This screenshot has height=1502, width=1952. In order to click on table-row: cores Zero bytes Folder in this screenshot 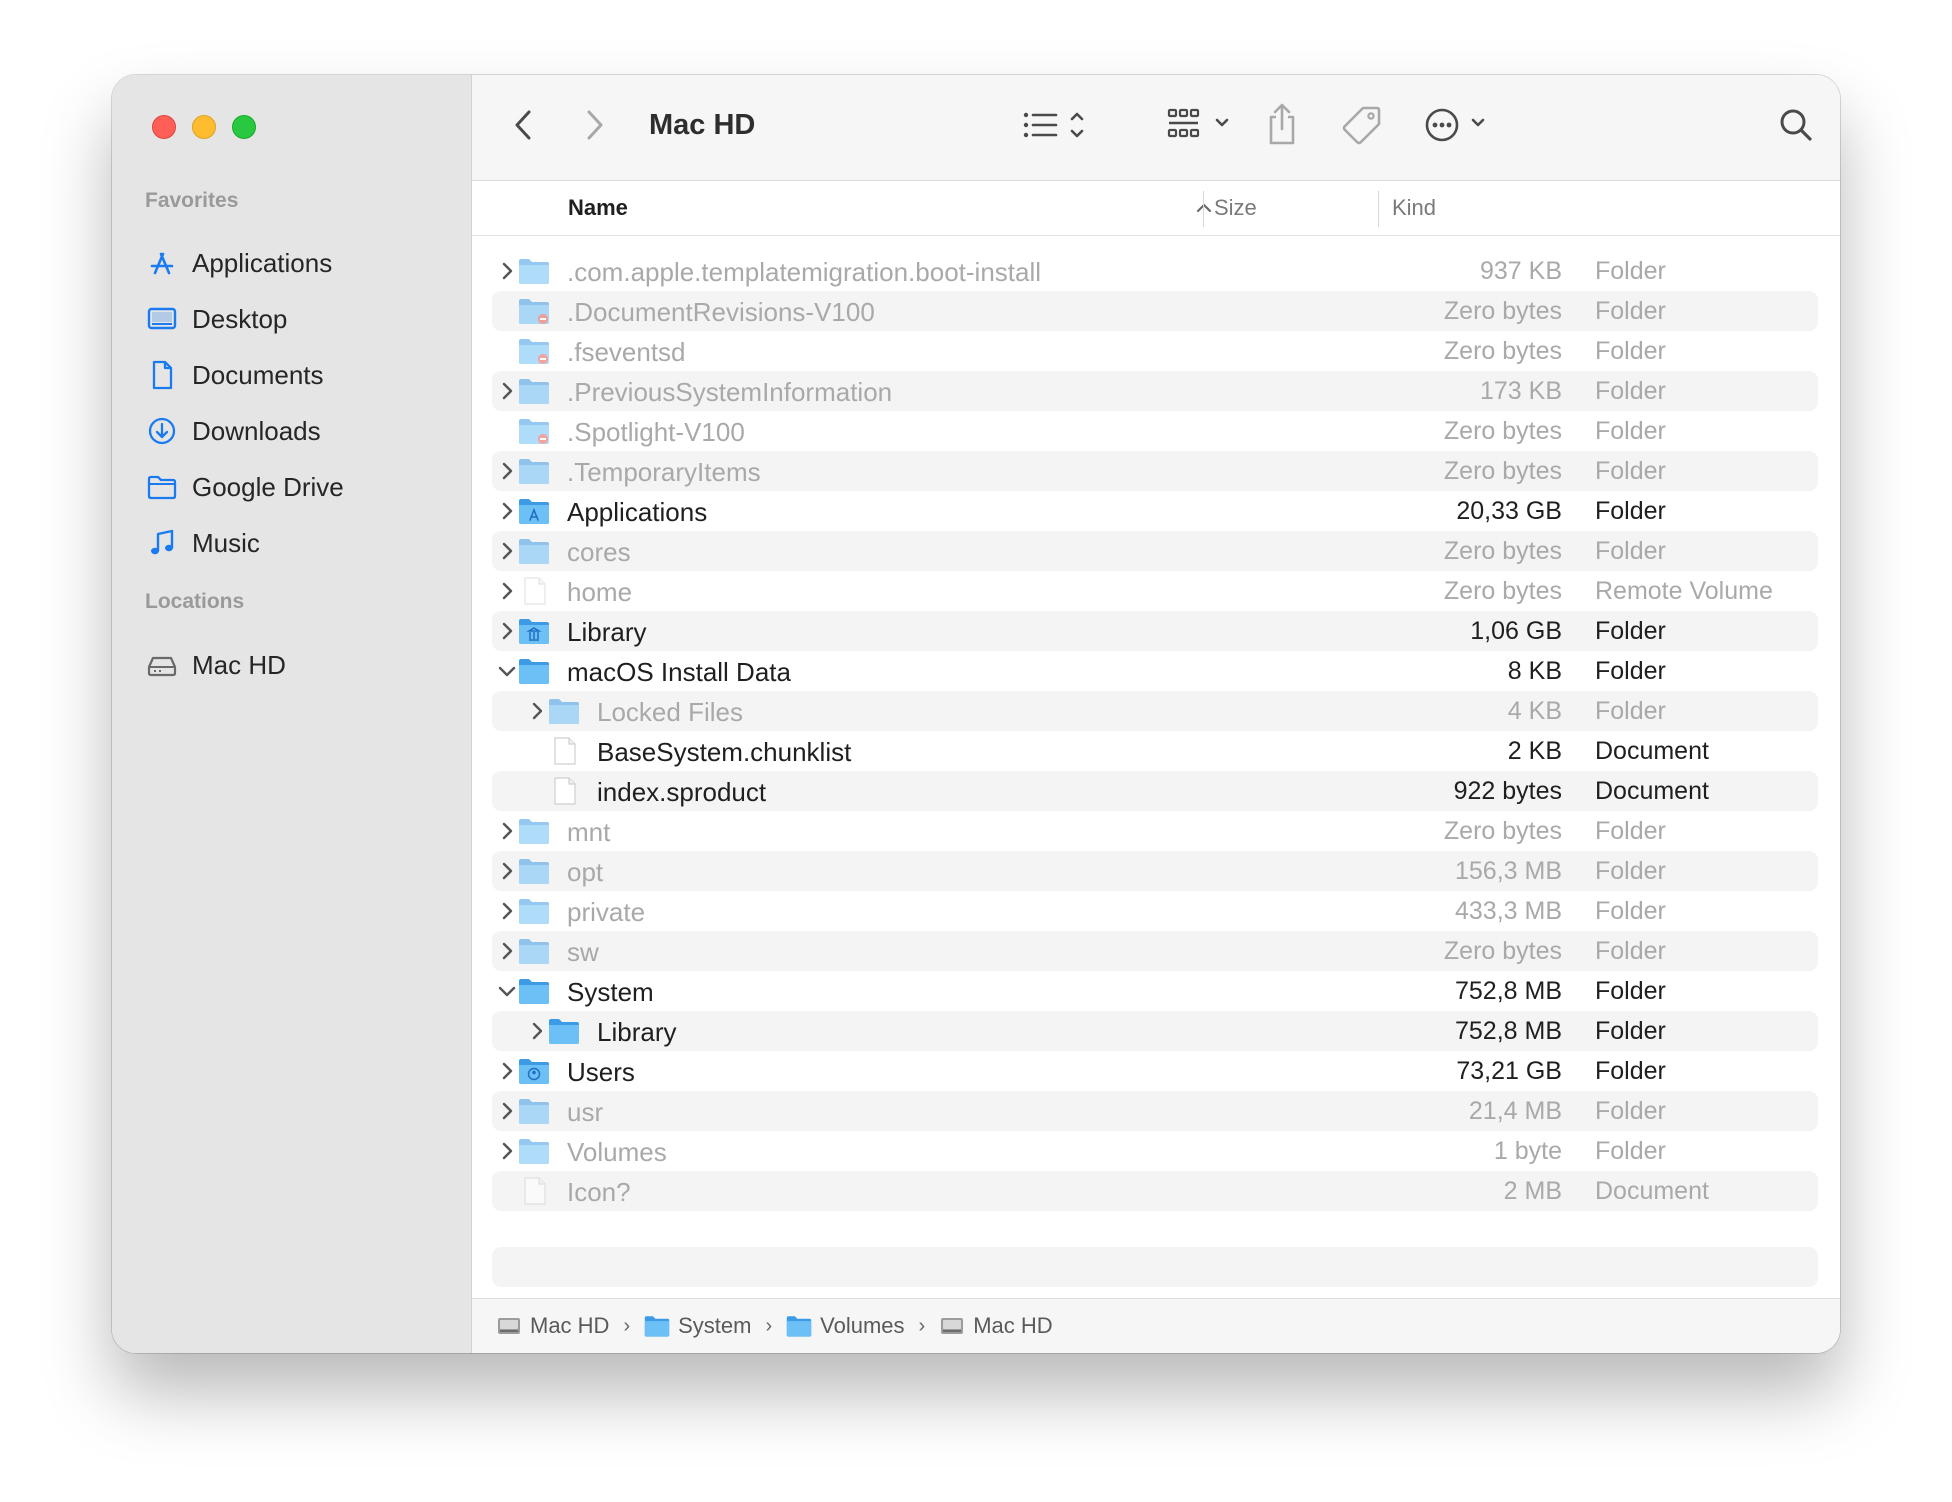, I will do `click(1155, 551)`.